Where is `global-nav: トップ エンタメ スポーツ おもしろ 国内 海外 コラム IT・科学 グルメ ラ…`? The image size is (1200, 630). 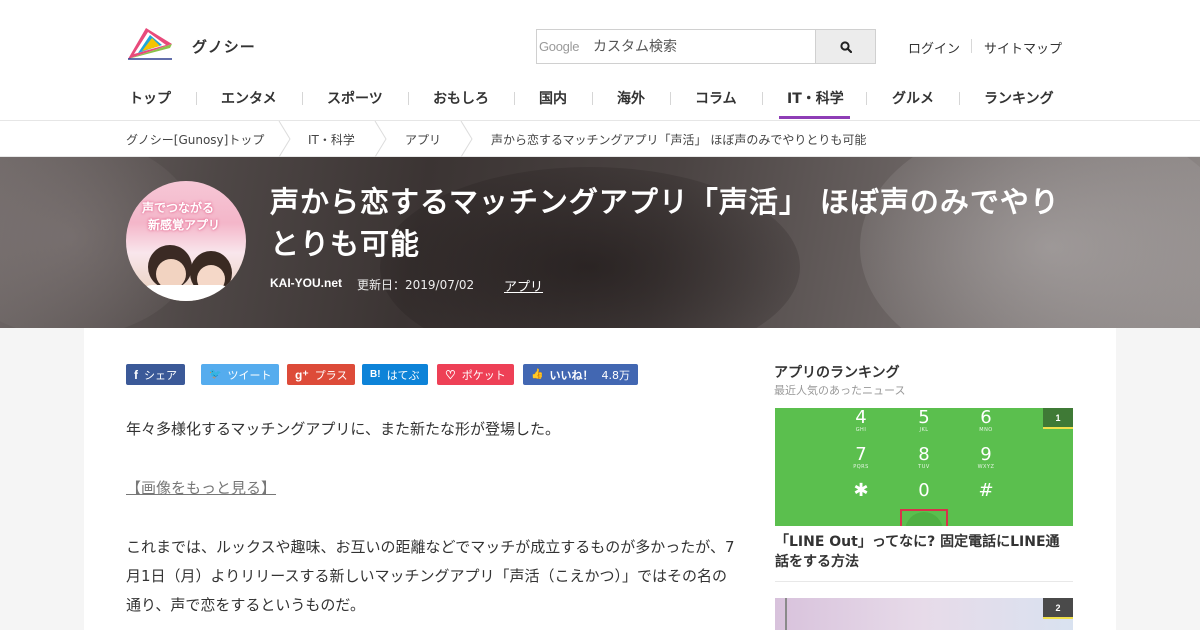 global-nav: トップ エンタメ スポーツ おもしろ 国内 海外 コラム IT・科学 グルメ ラ… is located at coordinates (596, 102).